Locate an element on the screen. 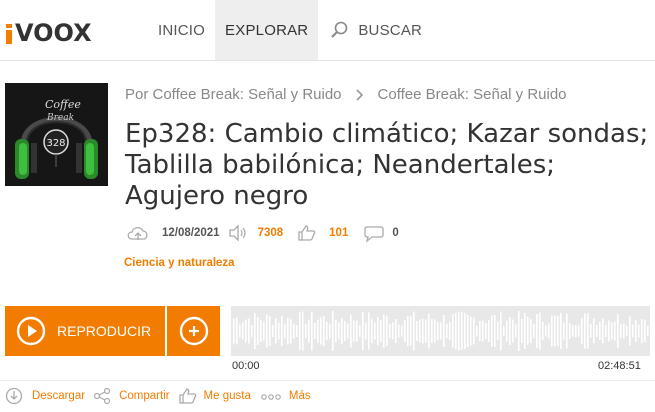  nav-buscar: BUSCAR is located at coordinates (375, 30).